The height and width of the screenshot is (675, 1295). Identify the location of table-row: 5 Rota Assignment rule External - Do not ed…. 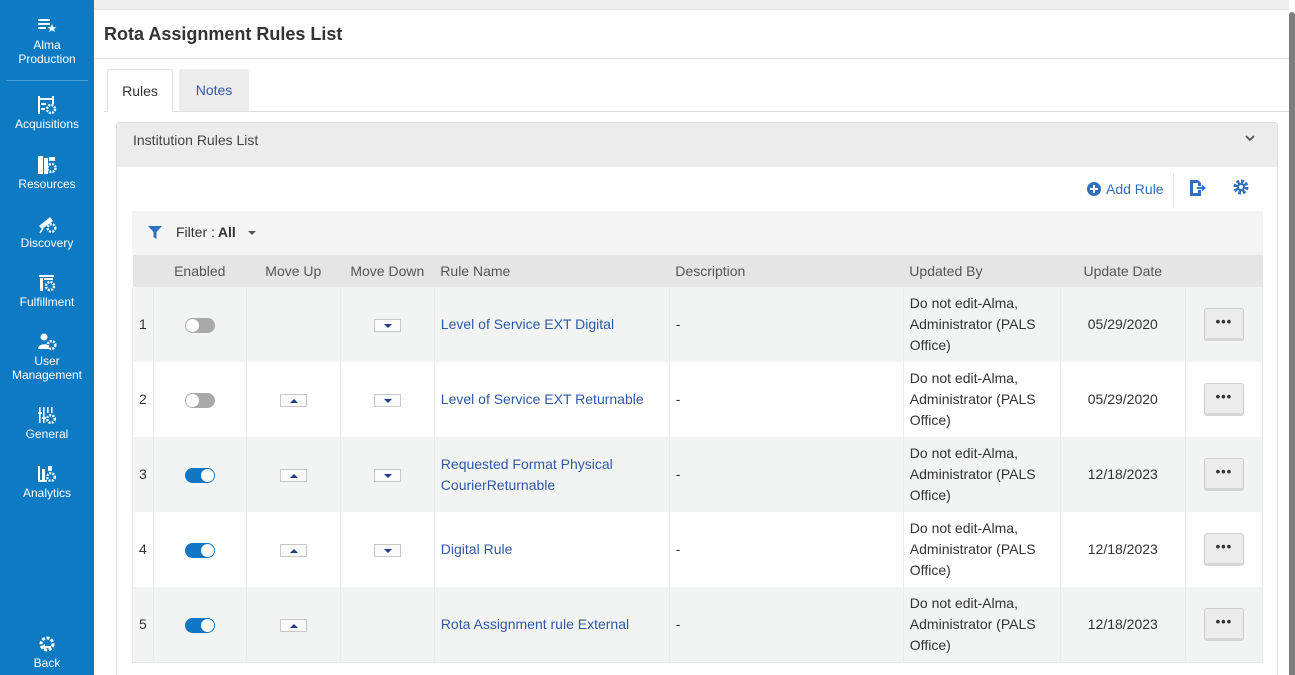
(698, 625).